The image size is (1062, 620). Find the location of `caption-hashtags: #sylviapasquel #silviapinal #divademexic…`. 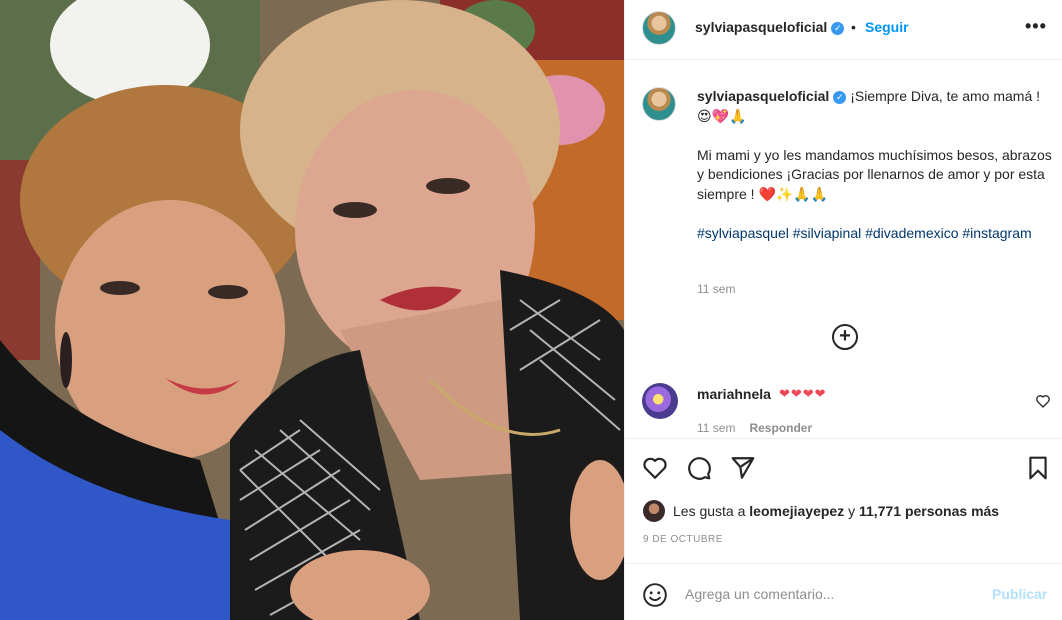

caption-hashtags: #sylviapasquel #silviapinal #divademexic… is located at coordinates (874, 234).